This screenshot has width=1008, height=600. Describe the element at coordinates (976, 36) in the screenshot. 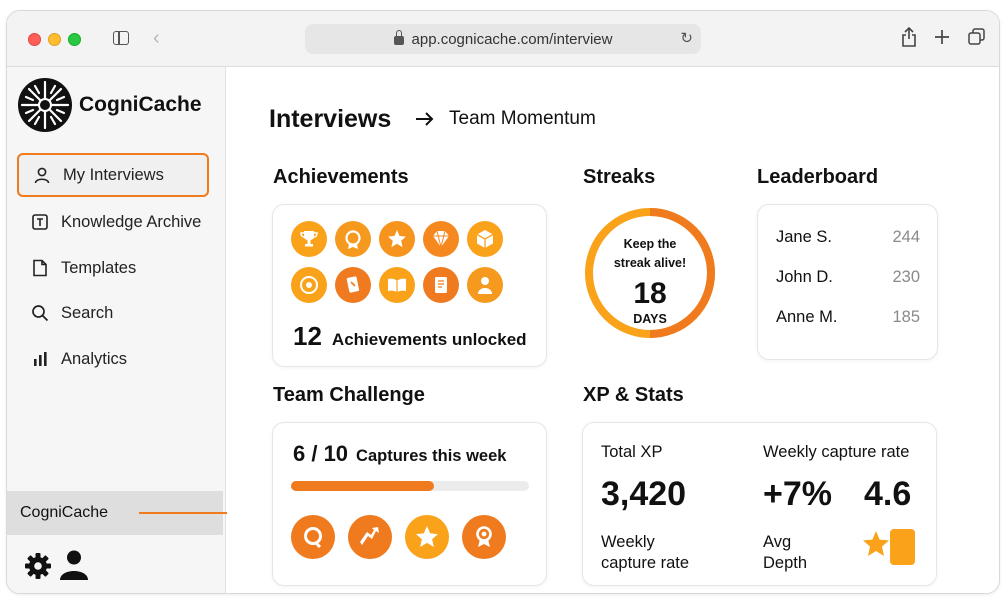

I see `tabs-overview-icon` at that location.